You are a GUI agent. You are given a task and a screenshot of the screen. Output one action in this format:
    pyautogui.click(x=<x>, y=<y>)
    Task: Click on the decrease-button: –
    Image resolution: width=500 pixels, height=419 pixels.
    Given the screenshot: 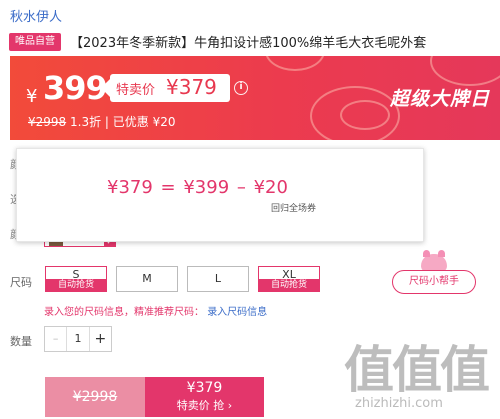 What is the action you would take?
    pyautogui.click(x=56, y=339)
    